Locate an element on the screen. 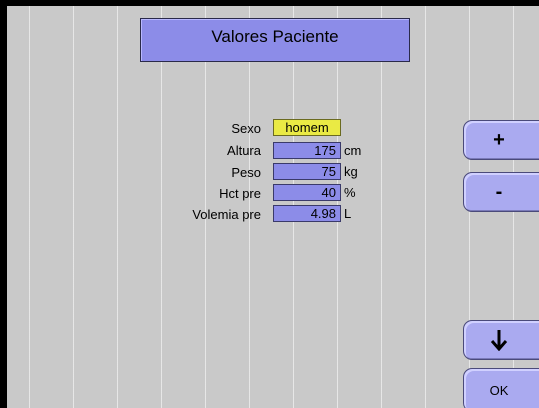 This screenshot has width=539, height=408. altura-label: Altura is located at coordinates (244, 150).